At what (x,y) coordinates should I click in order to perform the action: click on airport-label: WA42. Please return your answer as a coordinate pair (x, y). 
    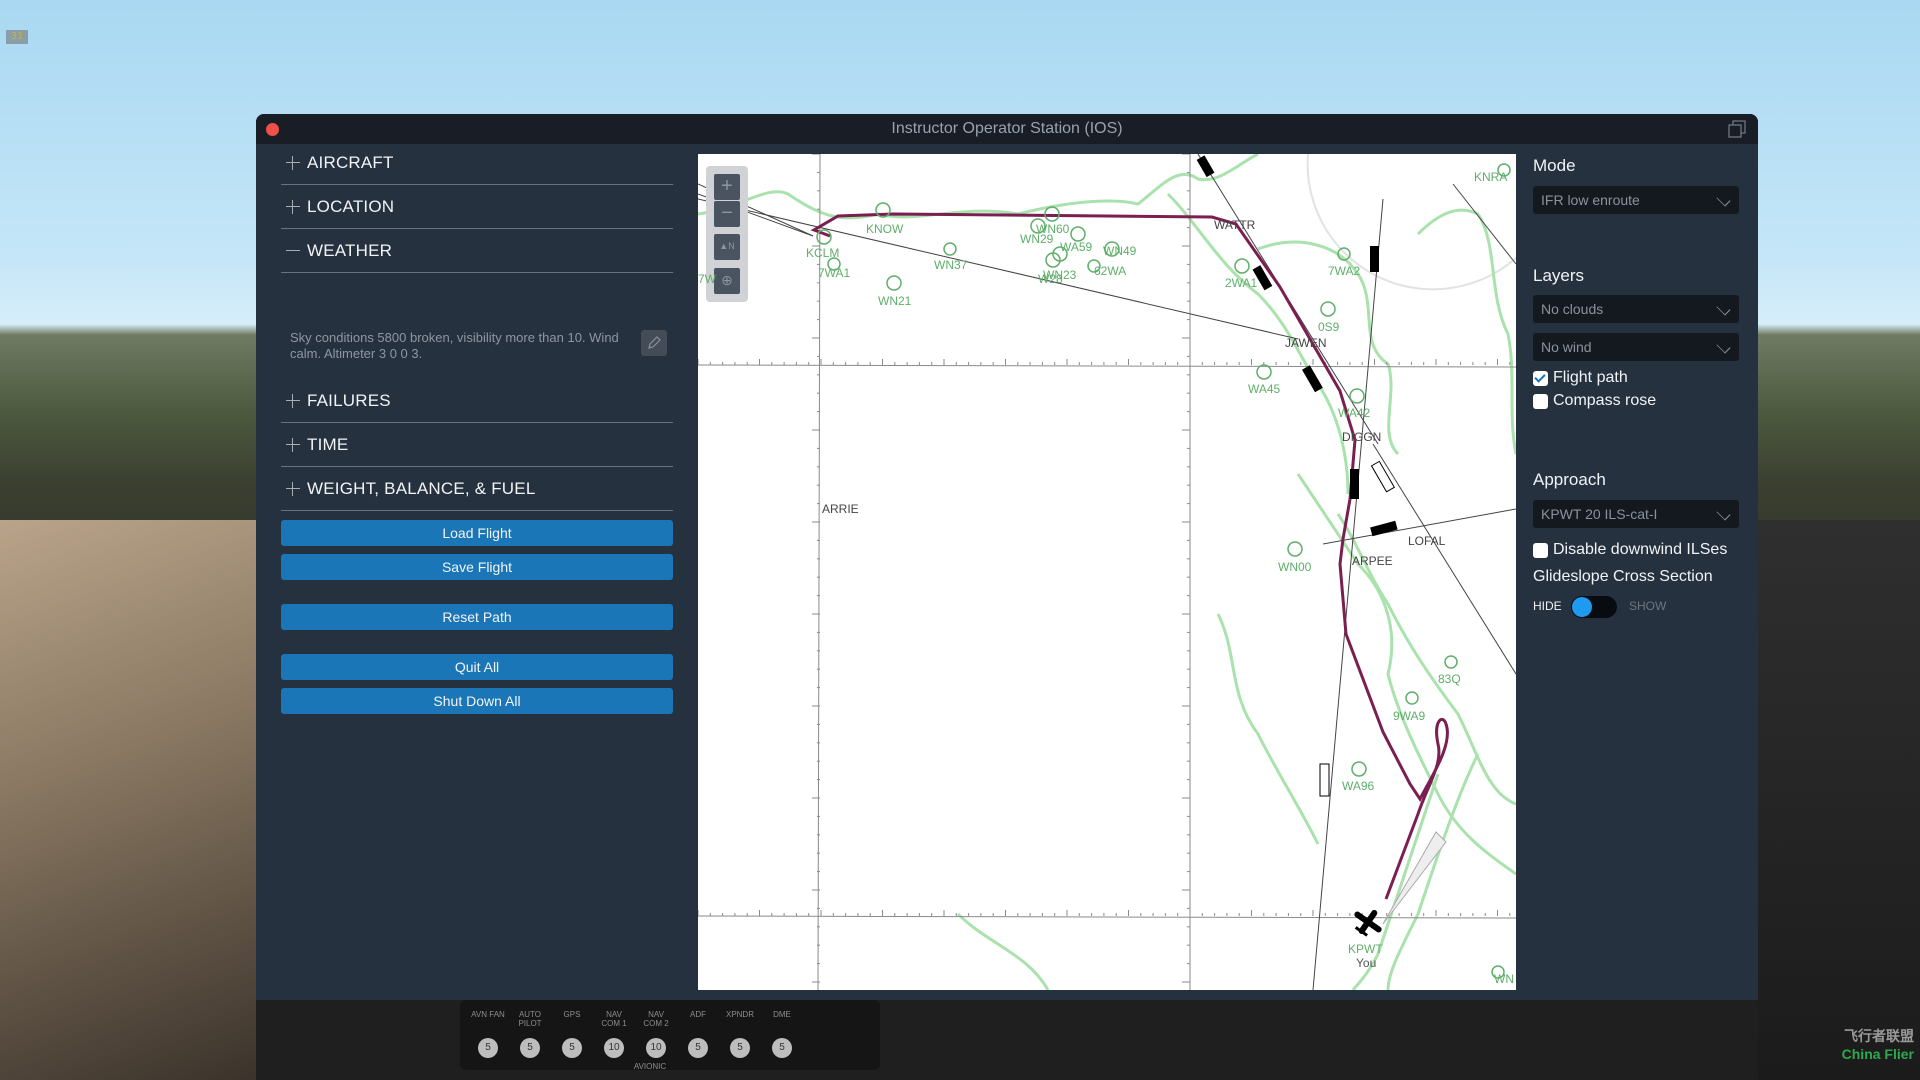
    Looking at the image, I should click on (1354, 413).